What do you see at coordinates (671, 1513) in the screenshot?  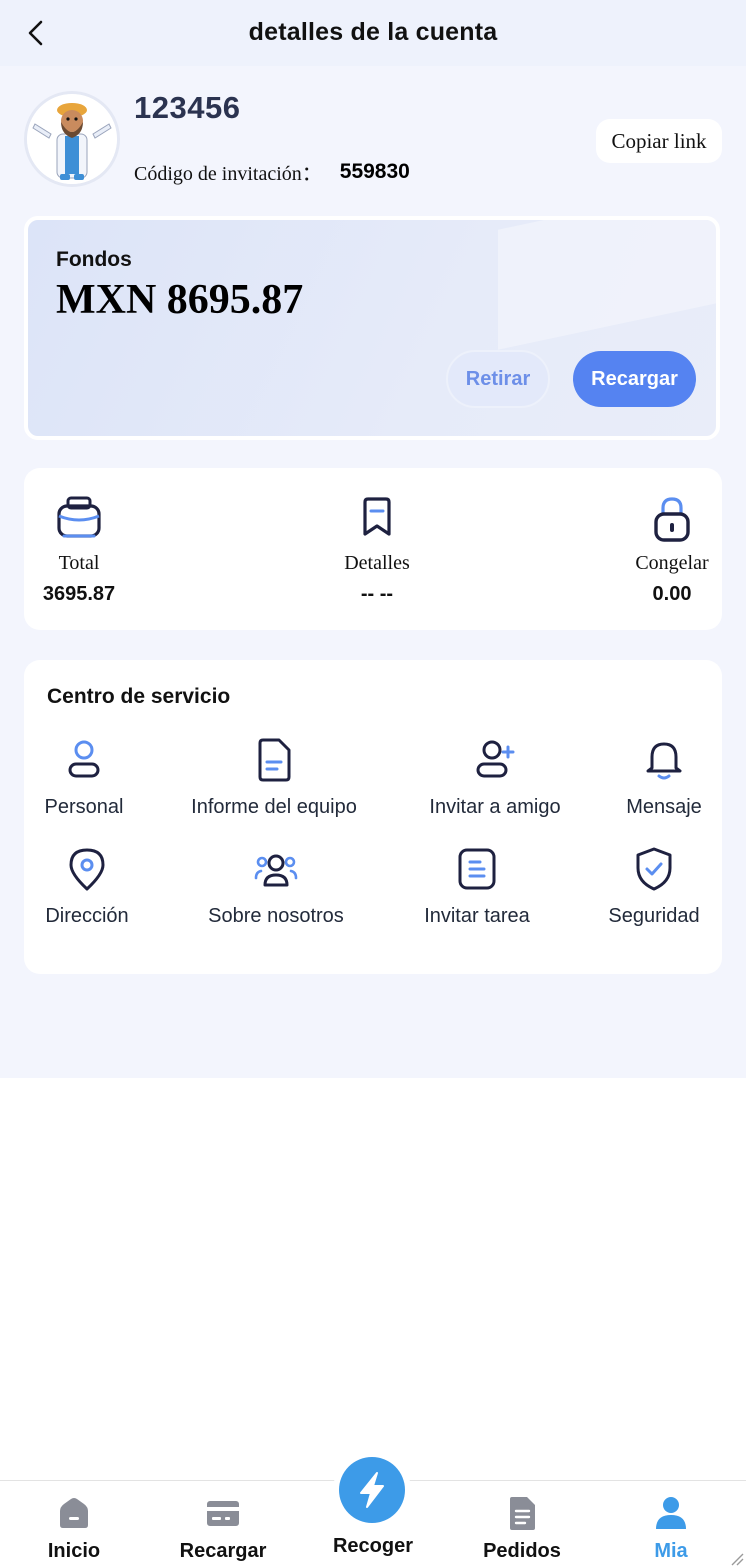 I see `person-icon` at bounding box center [671, 1513].